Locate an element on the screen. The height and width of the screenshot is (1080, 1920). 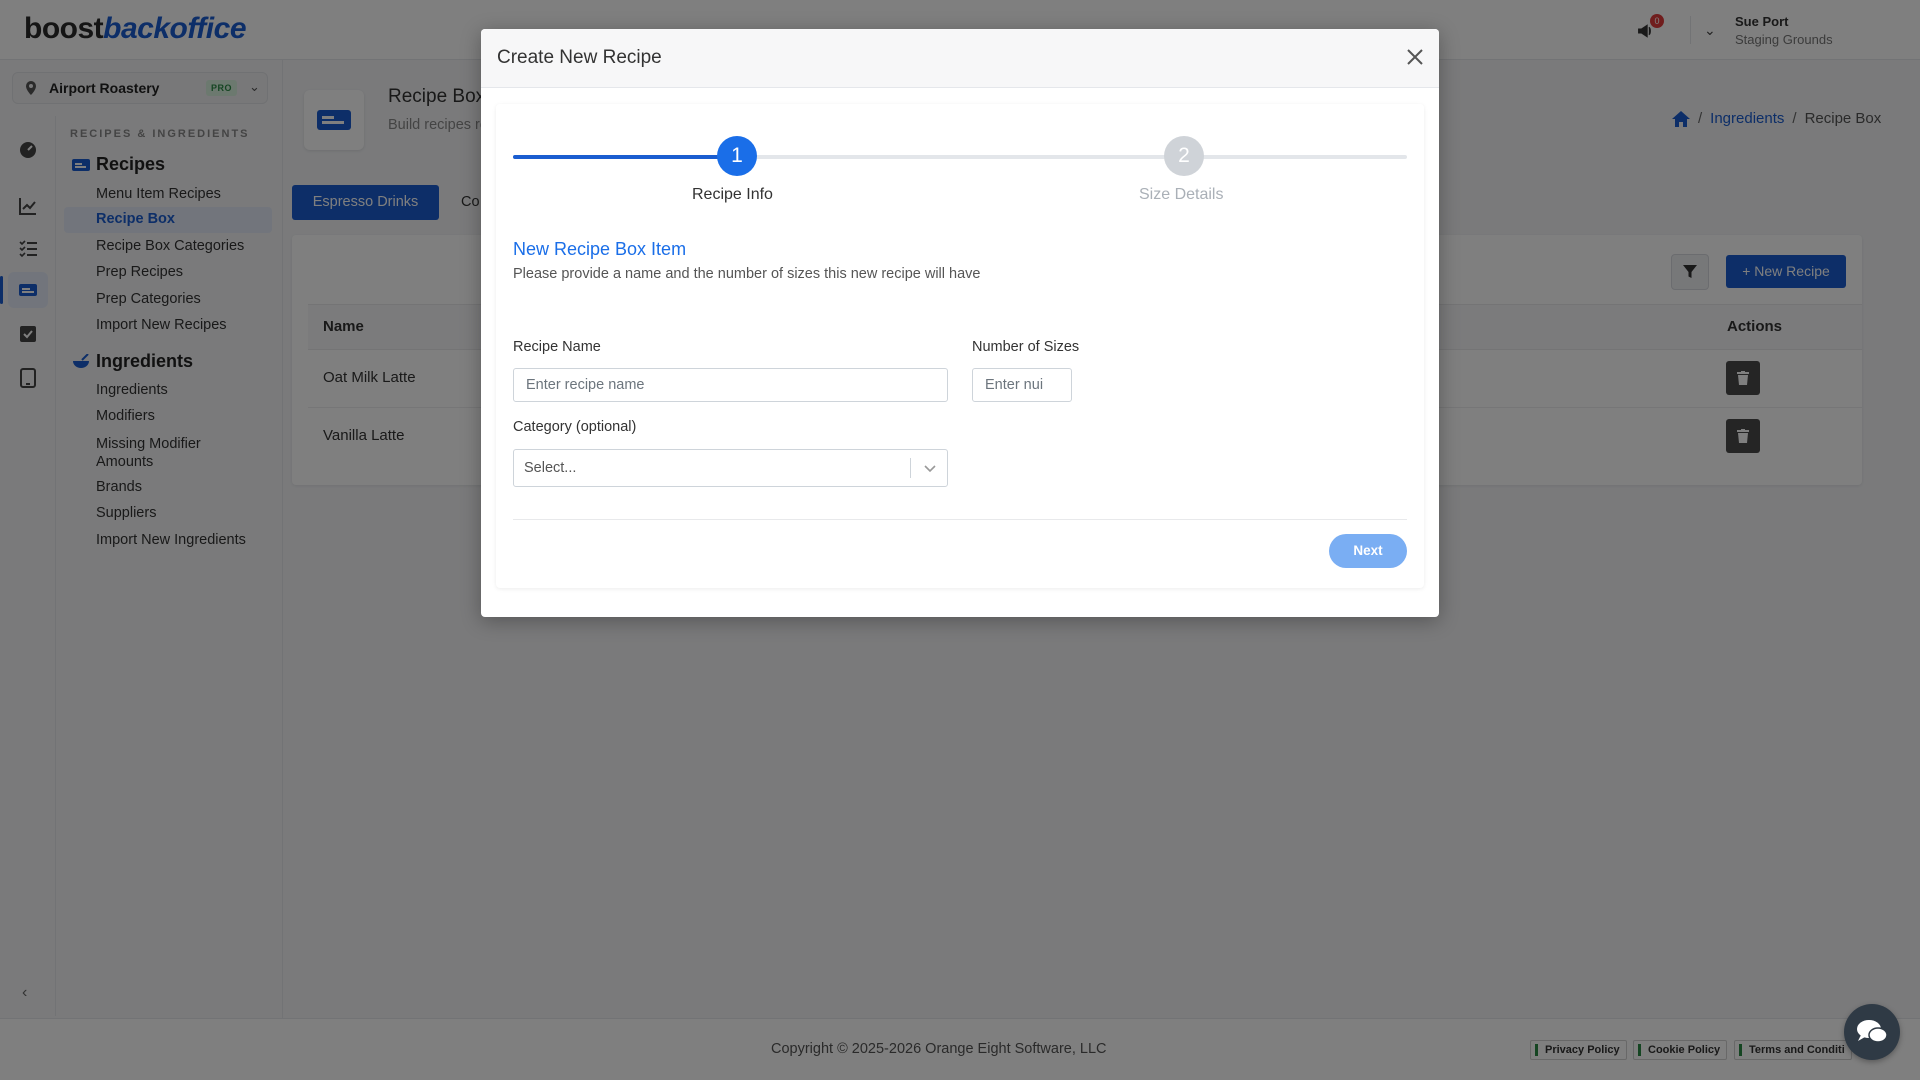
sizes-label: Number of Sizes is located at coordinates (1026, 347).